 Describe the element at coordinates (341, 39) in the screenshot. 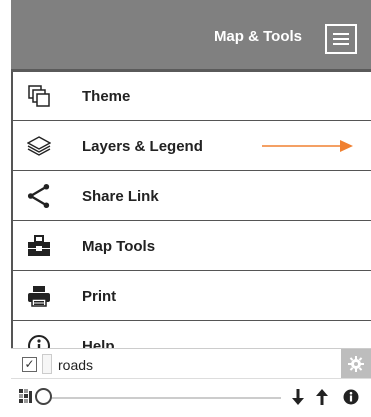

I see `hamburger-icon` at that location.